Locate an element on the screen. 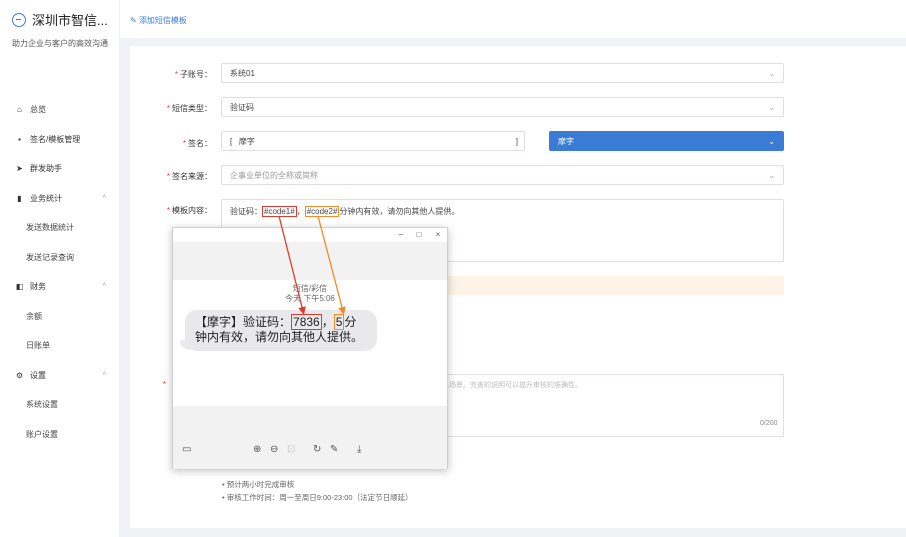 The height and width of the screenshot is (537, 906). sidebar-item: 日账单 is located at coordinates (60, 346).